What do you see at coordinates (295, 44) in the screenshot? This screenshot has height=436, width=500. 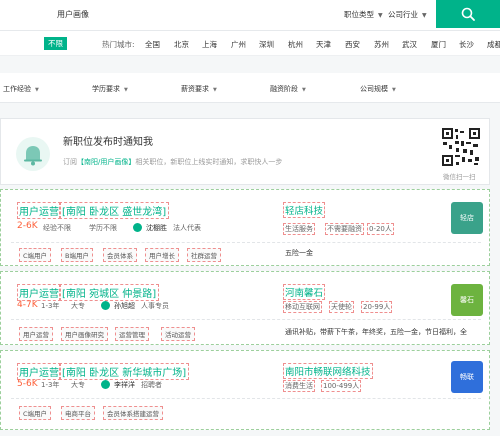 I see `city-item: 杭州` at bounding box center [295, 44].